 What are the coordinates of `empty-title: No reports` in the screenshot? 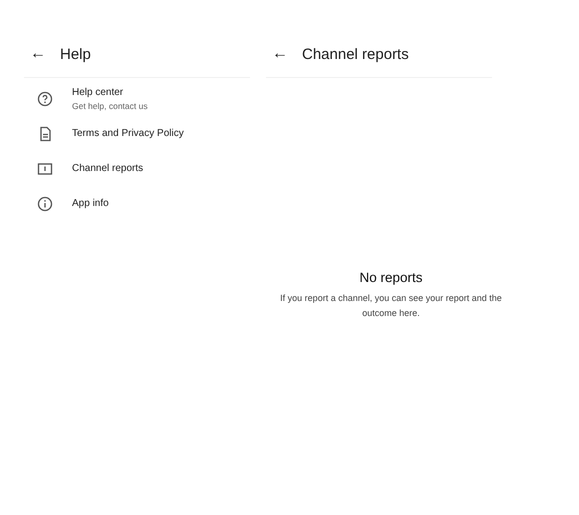 It's located at (391, 277).